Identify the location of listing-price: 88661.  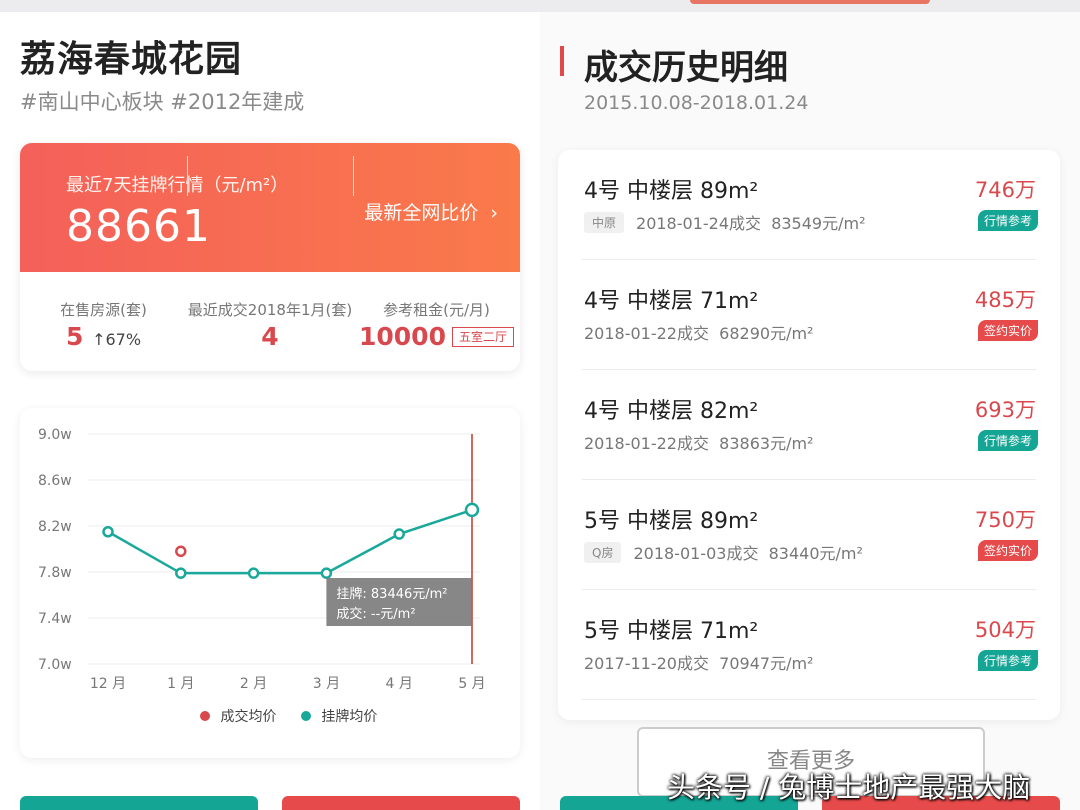
(138, 226).